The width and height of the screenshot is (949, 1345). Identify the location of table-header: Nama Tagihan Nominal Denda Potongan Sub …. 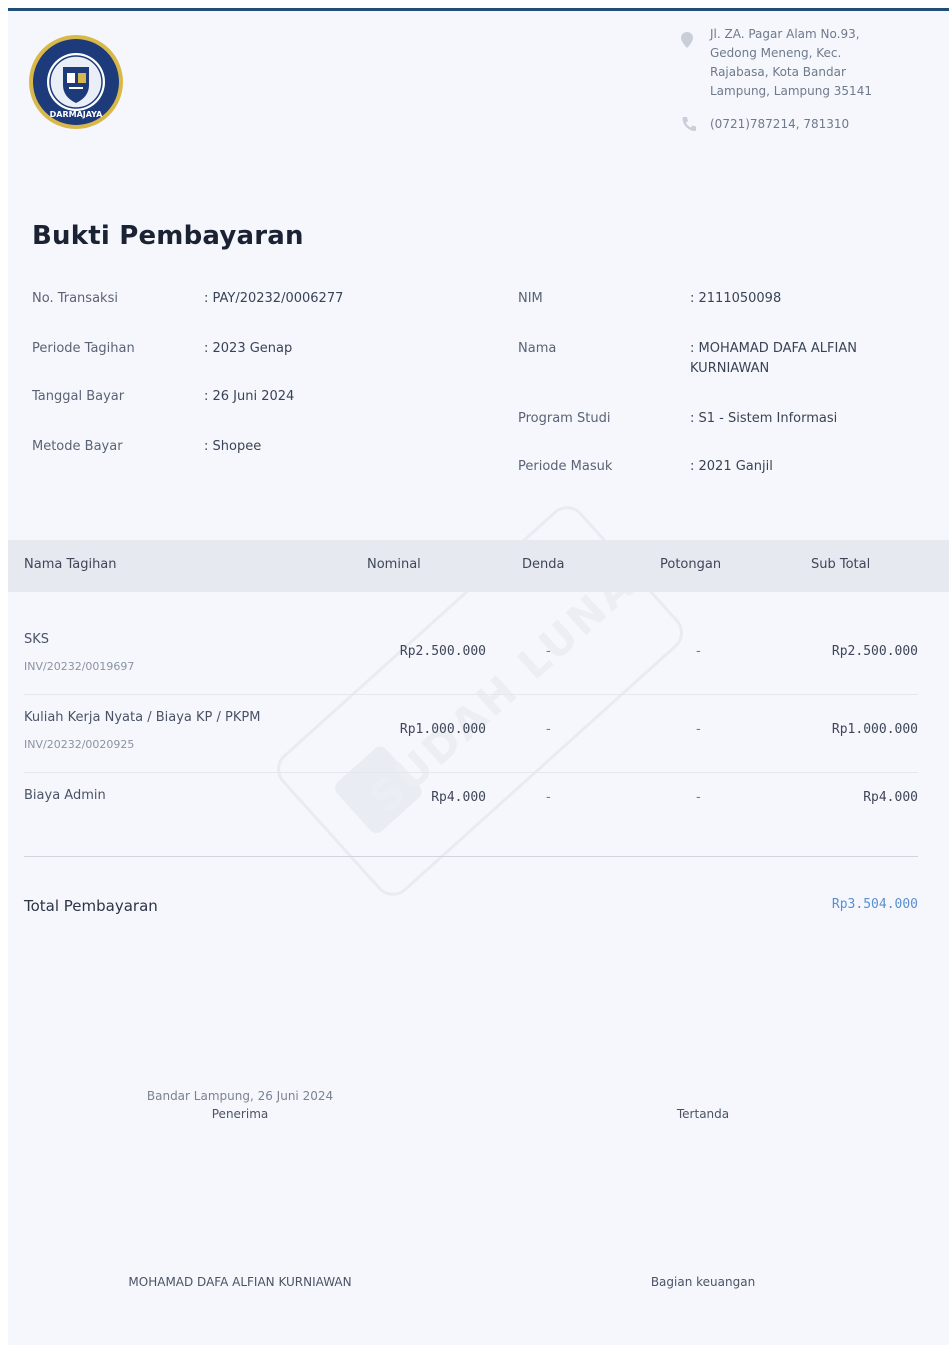
(478, 566).